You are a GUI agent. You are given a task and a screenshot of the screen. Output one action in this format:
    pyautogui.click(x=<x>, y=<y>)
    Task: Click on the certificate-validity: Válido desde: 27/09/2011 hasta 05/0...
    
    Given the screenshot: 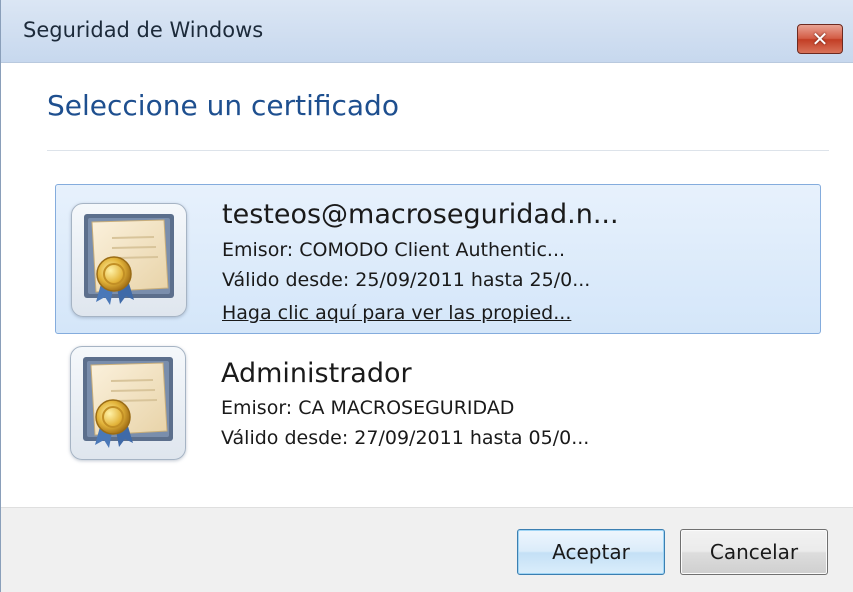 What is the action you would take?
    pyautogui.click(x=405, y=438)
    